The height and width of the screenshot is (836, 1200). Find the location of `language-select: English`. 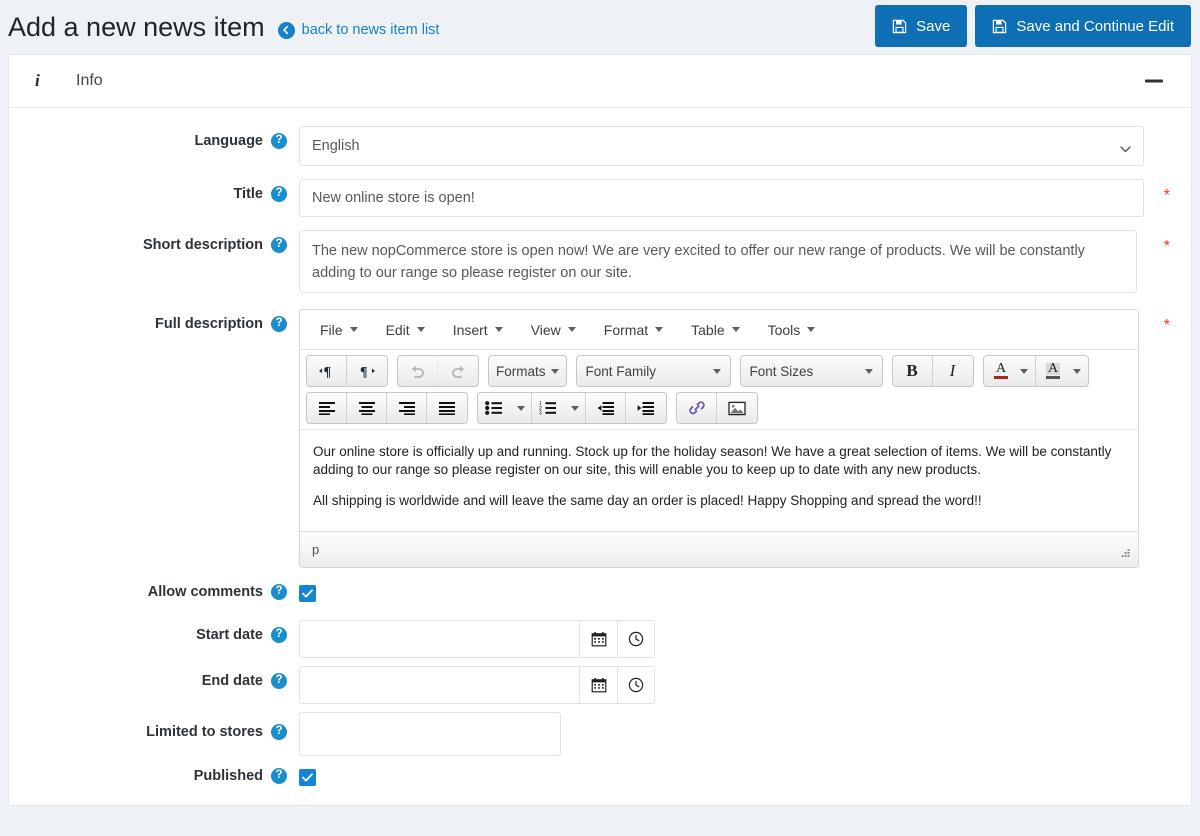

language-select: English is located at coordinates (721, 146).